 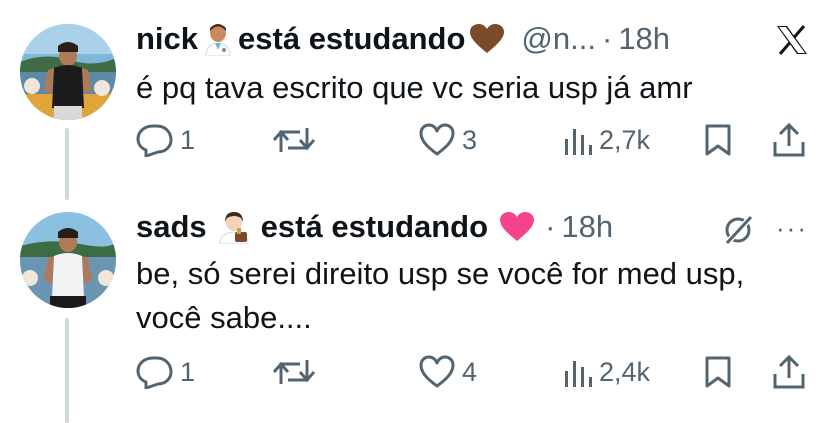 I want to click on health-worker-emoji-icon, so click(x=218, y=39).